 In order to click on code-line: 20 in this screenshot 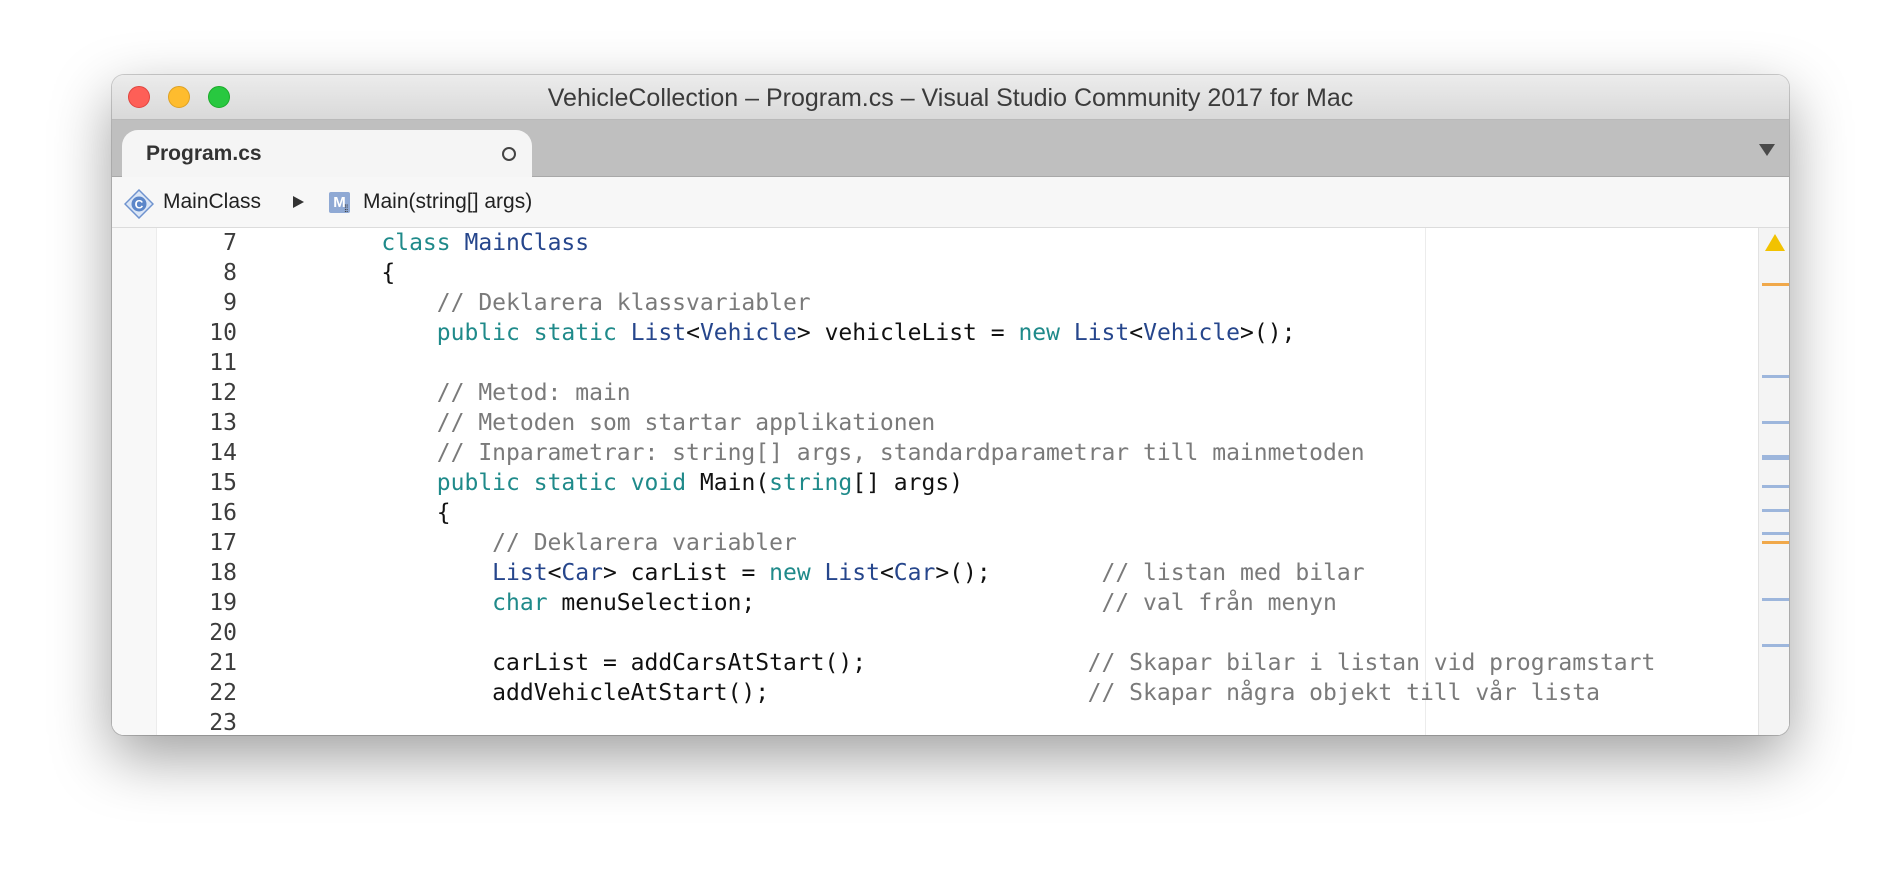, I will do `click(950, 633)`.